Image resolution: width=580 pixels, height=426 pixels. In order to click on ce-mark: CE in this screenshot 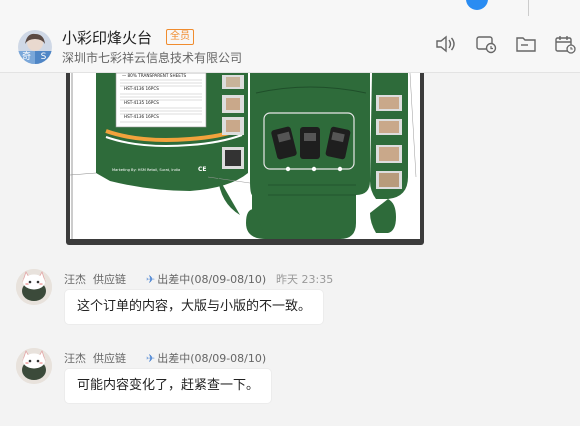, I will do `click(202, 169)`.